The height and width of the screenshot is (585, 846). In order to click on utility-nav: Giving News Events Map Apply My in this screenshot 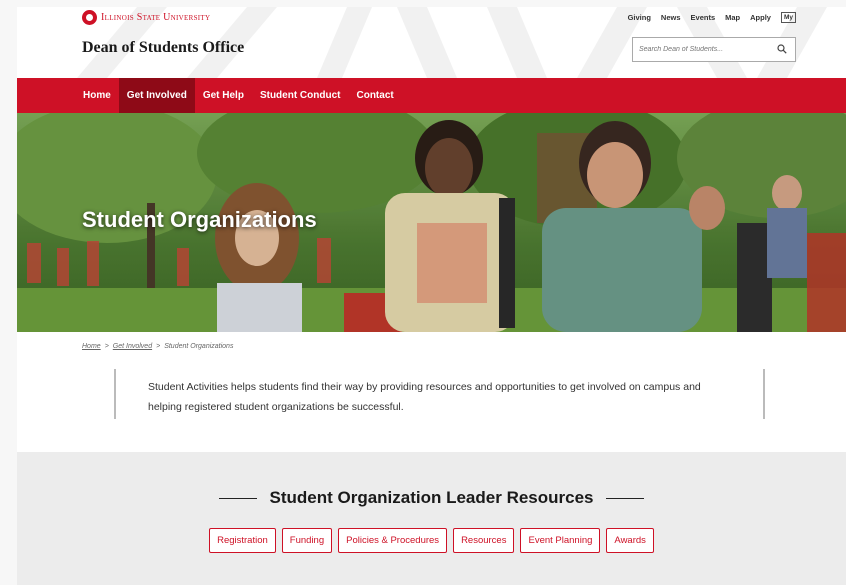, I will do `click(712, 17)`.